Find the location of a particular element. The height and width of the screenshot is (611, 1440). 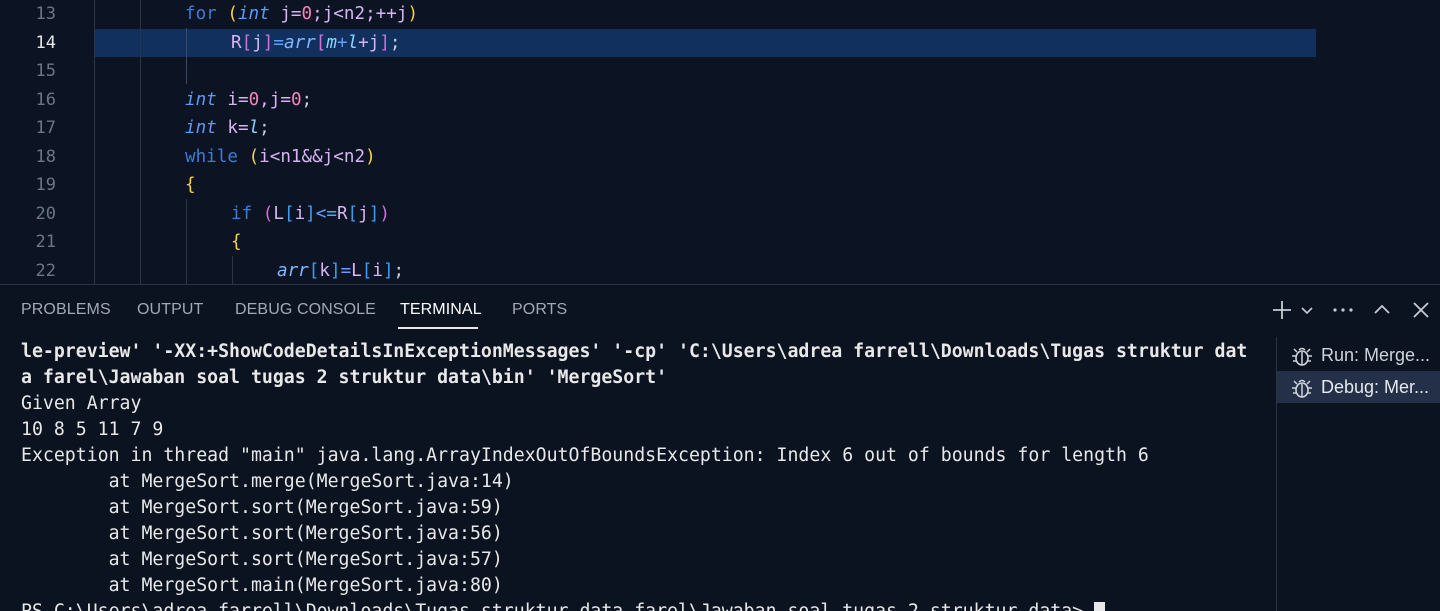

close-icon is located at coordinates (1421, 310).